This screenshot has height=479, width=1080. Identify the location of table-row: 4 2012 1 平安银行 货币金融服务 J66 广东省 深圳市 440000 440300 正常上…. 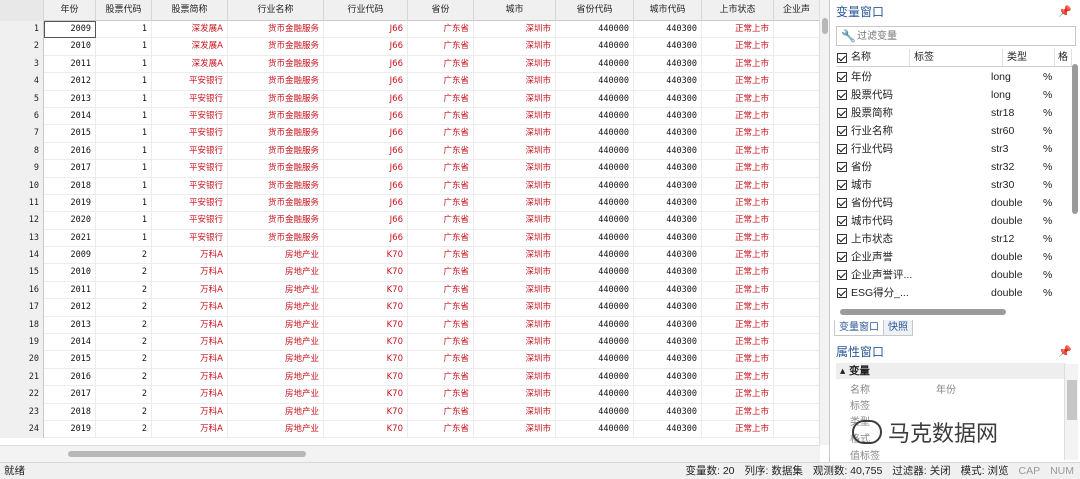
(410, 82).